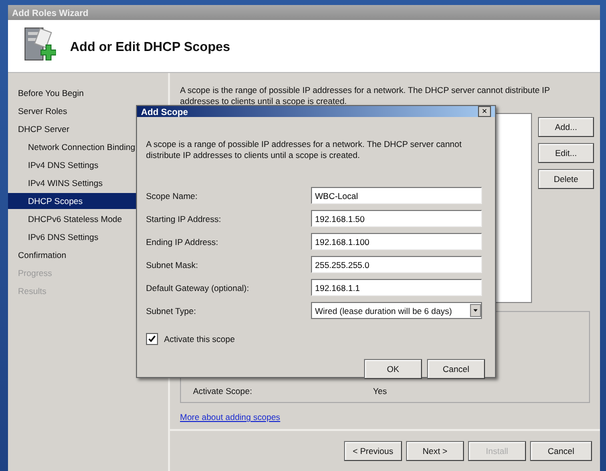  Describe the element at coordinates (152, 339) in the screenshot. I see `checkbox` at that location.